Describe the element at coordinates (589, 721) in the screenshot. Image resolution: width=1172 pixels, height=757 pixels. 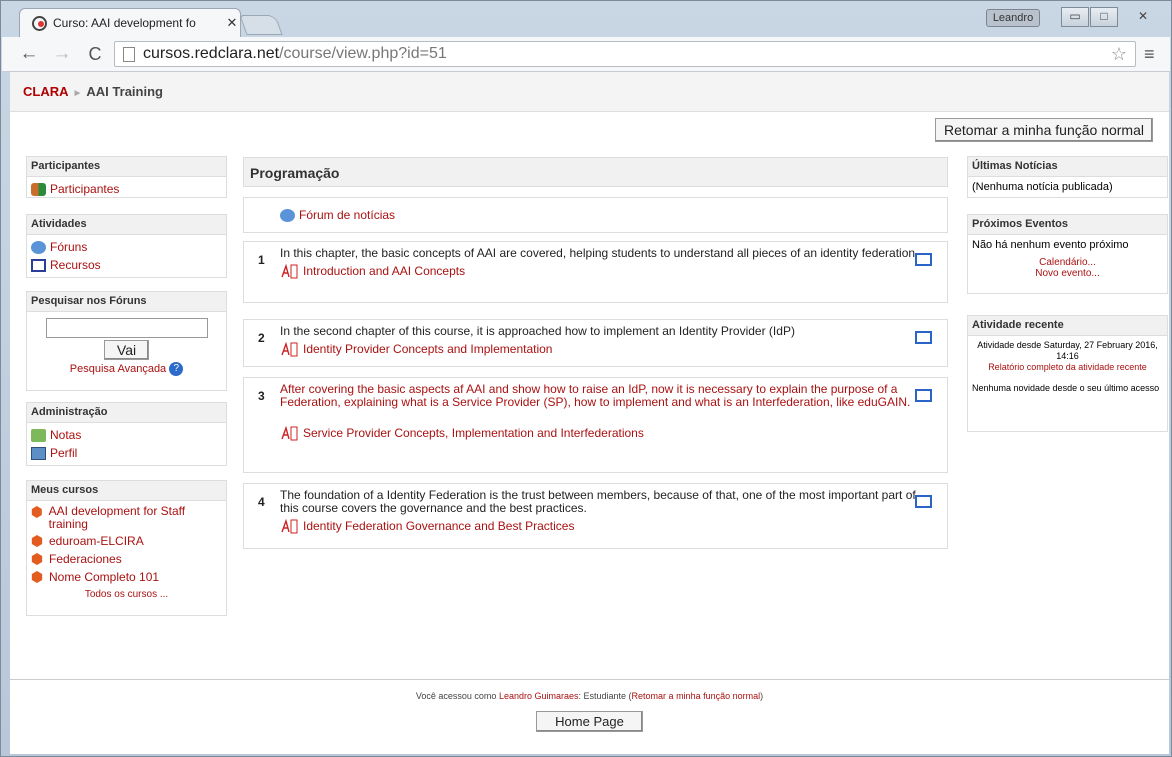
I see `home-page-button: Home Page` at that location.